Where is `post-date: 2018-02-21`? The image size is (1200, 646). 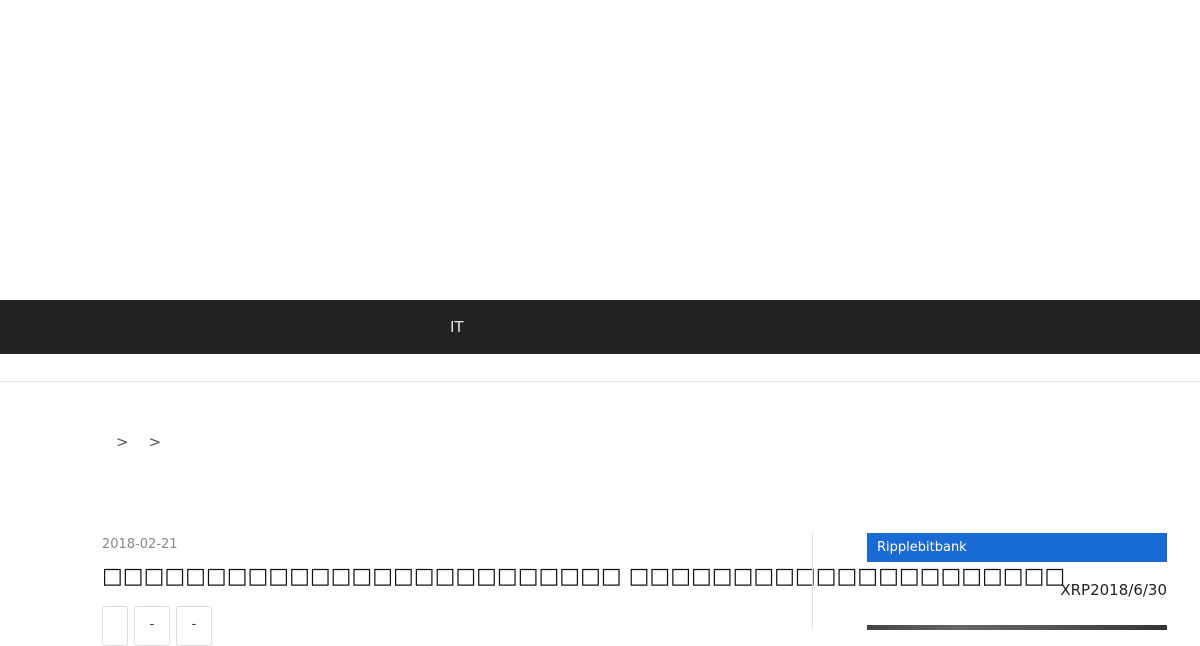
post-date: 2018-02-21 is located at coordinates (140, 544).